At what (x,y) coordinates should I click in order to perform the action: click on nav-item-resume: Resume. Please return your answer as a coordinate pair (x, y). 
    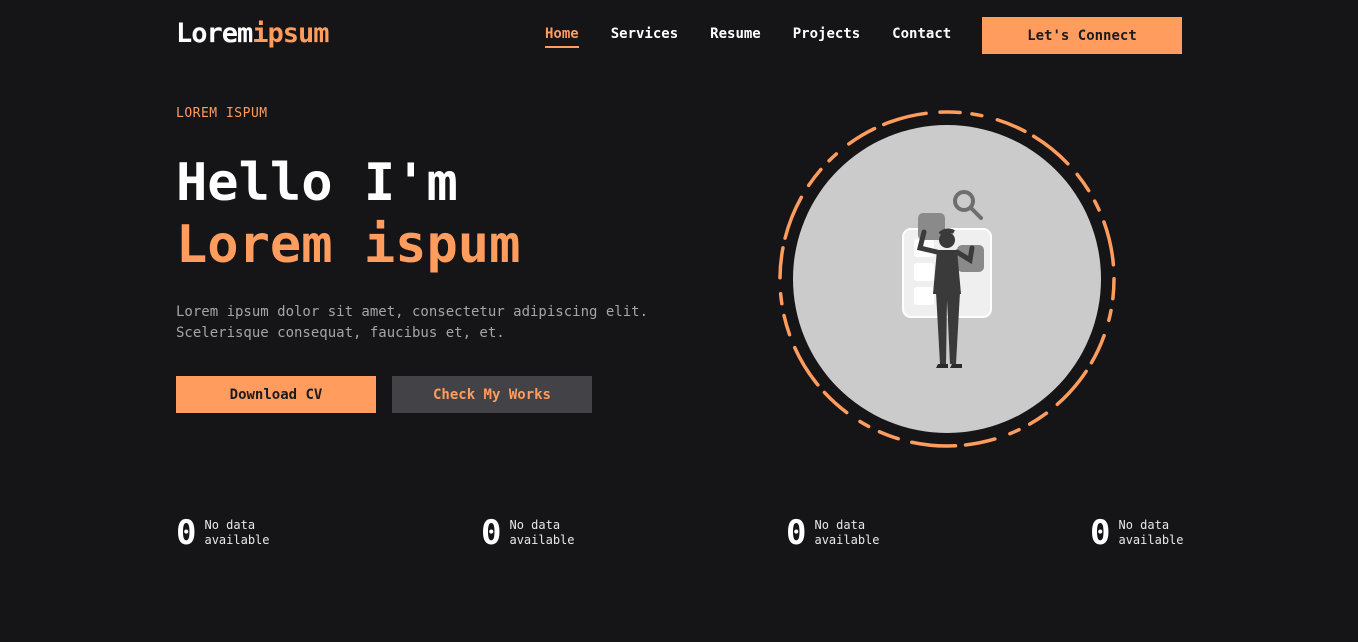
    Looking at the image, I should click on (735, 37).